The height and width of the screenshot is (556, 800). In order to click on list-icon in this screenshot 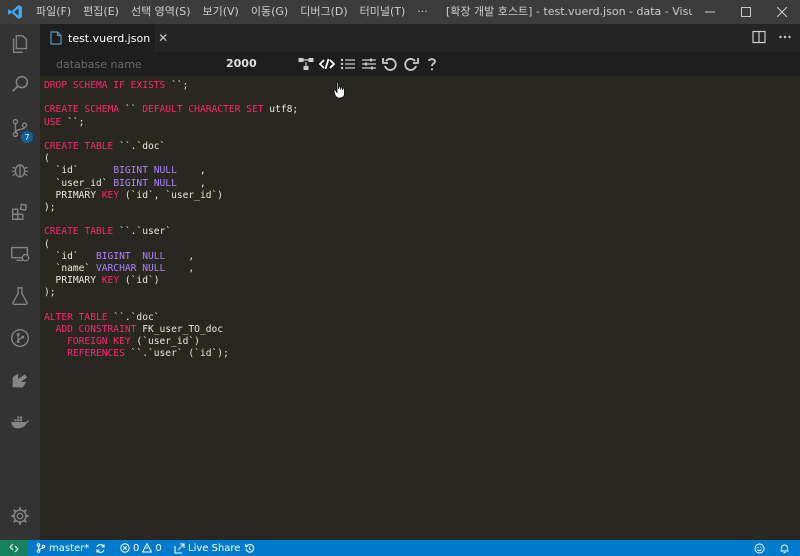, I will do `click(348, 64)`.